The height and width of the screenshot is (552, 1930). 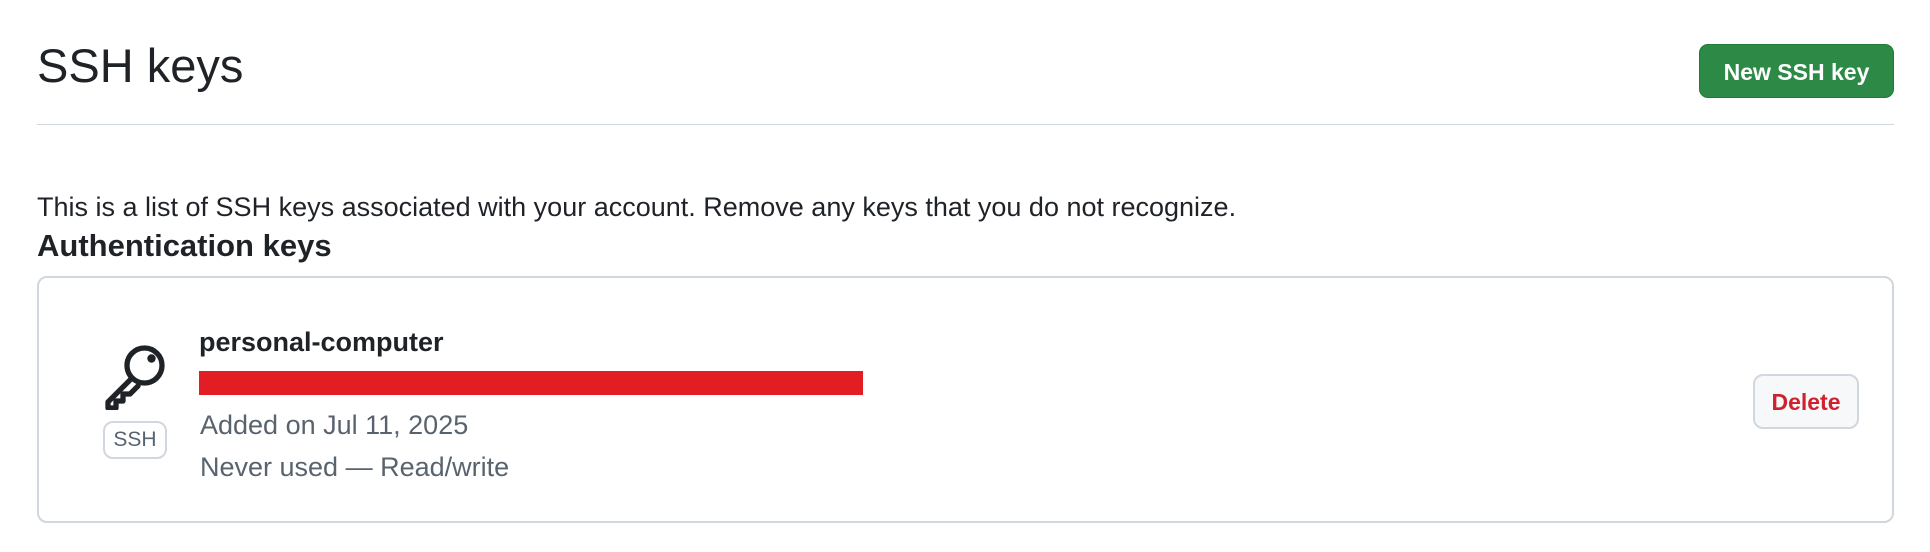 I want to click on key-icon, so click(x=136, y=375).